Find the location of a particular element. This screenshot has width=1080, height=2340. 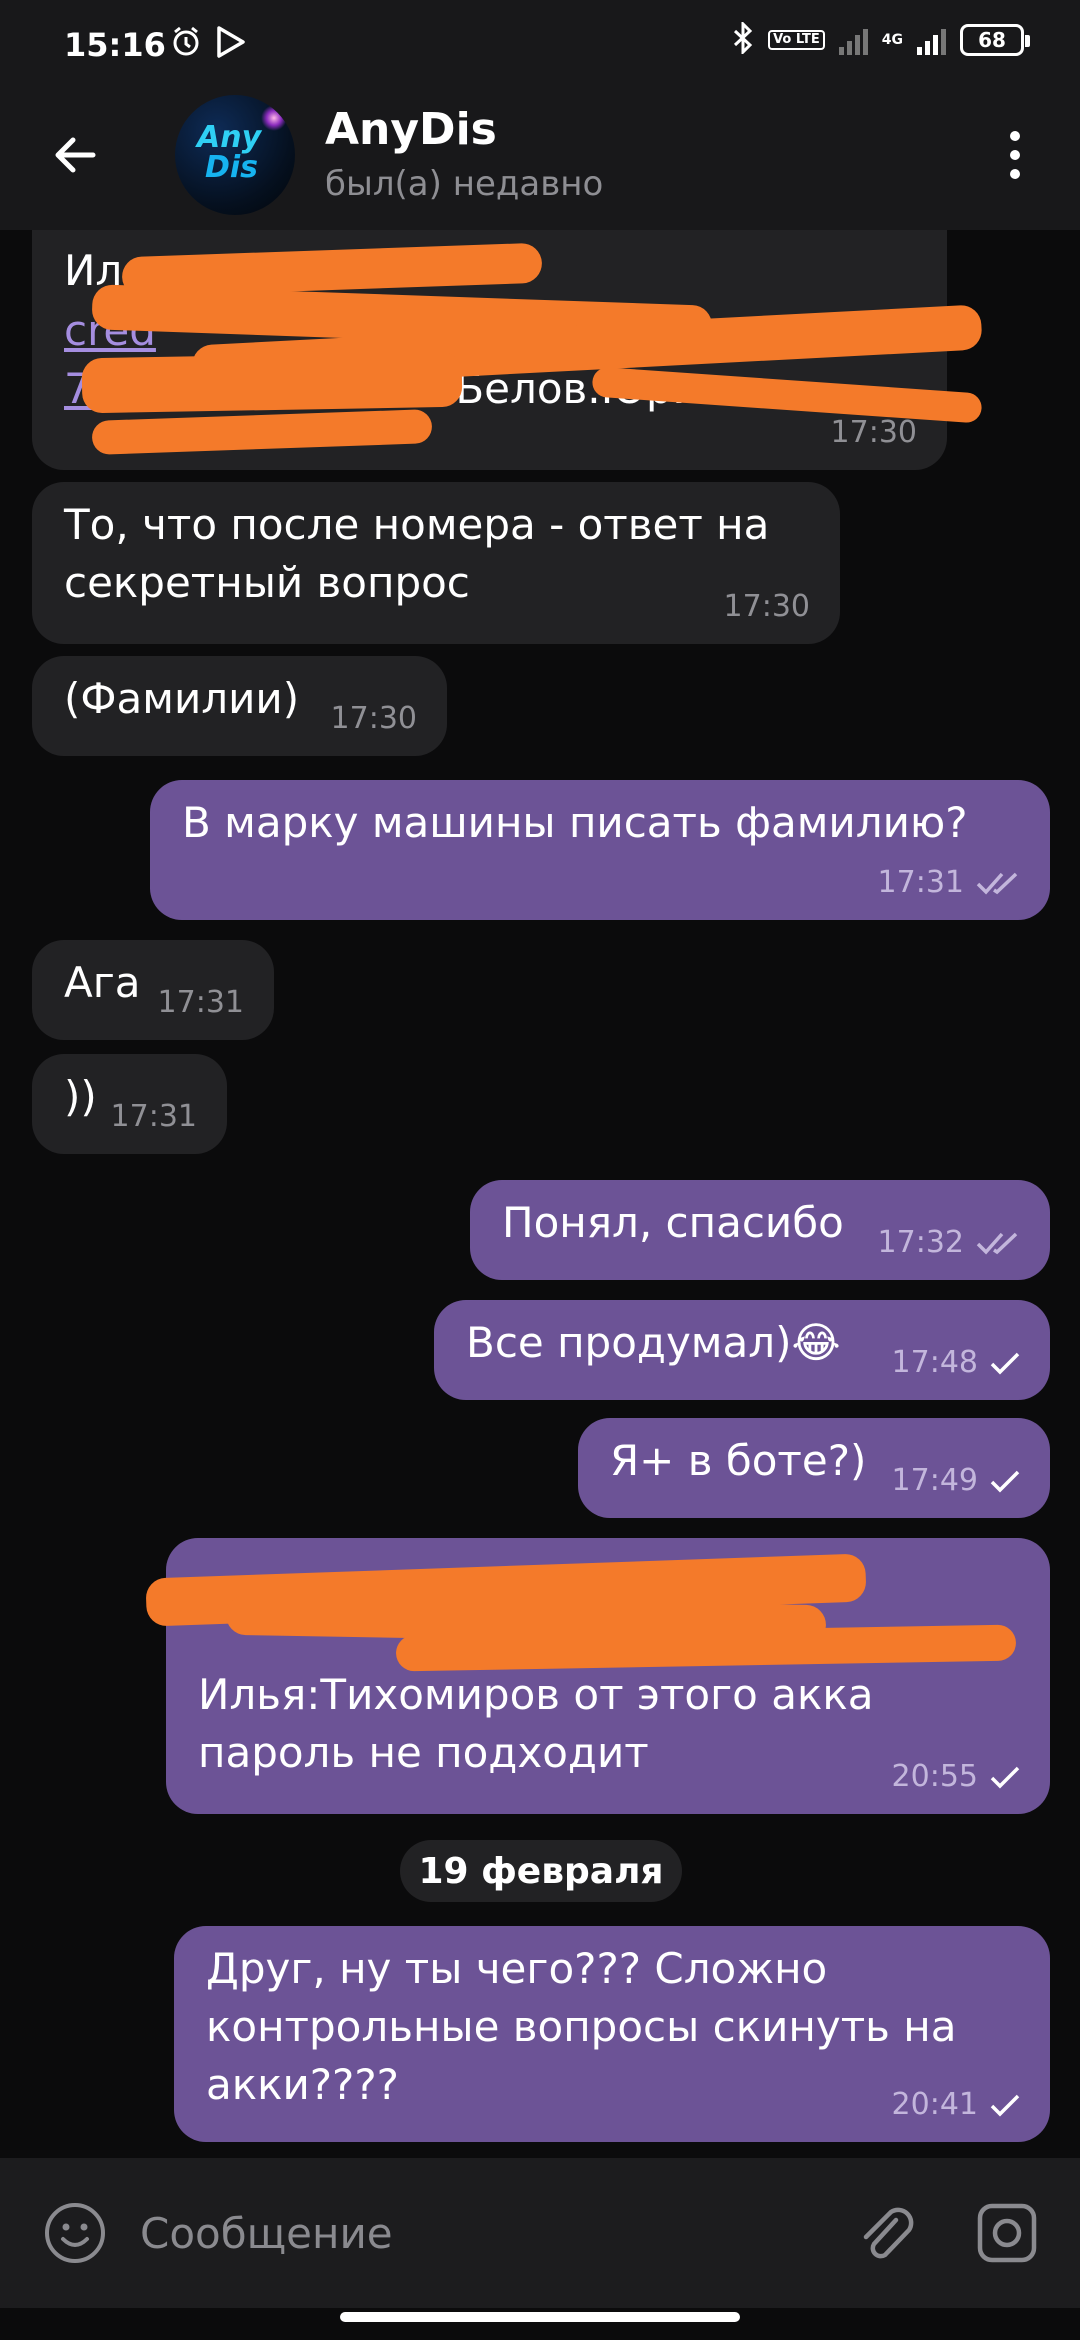

avatar-logo-bottom: Dis is located at coordinates (232, 167).